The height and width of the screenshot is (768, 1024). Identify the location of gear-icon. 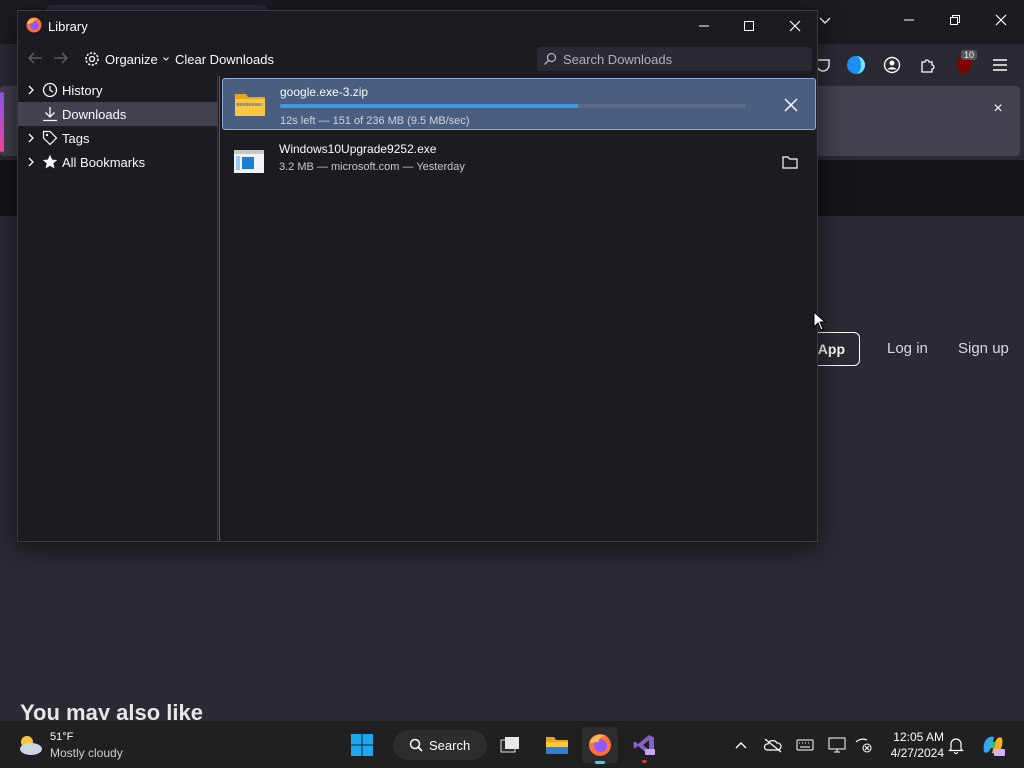
(92, 59).